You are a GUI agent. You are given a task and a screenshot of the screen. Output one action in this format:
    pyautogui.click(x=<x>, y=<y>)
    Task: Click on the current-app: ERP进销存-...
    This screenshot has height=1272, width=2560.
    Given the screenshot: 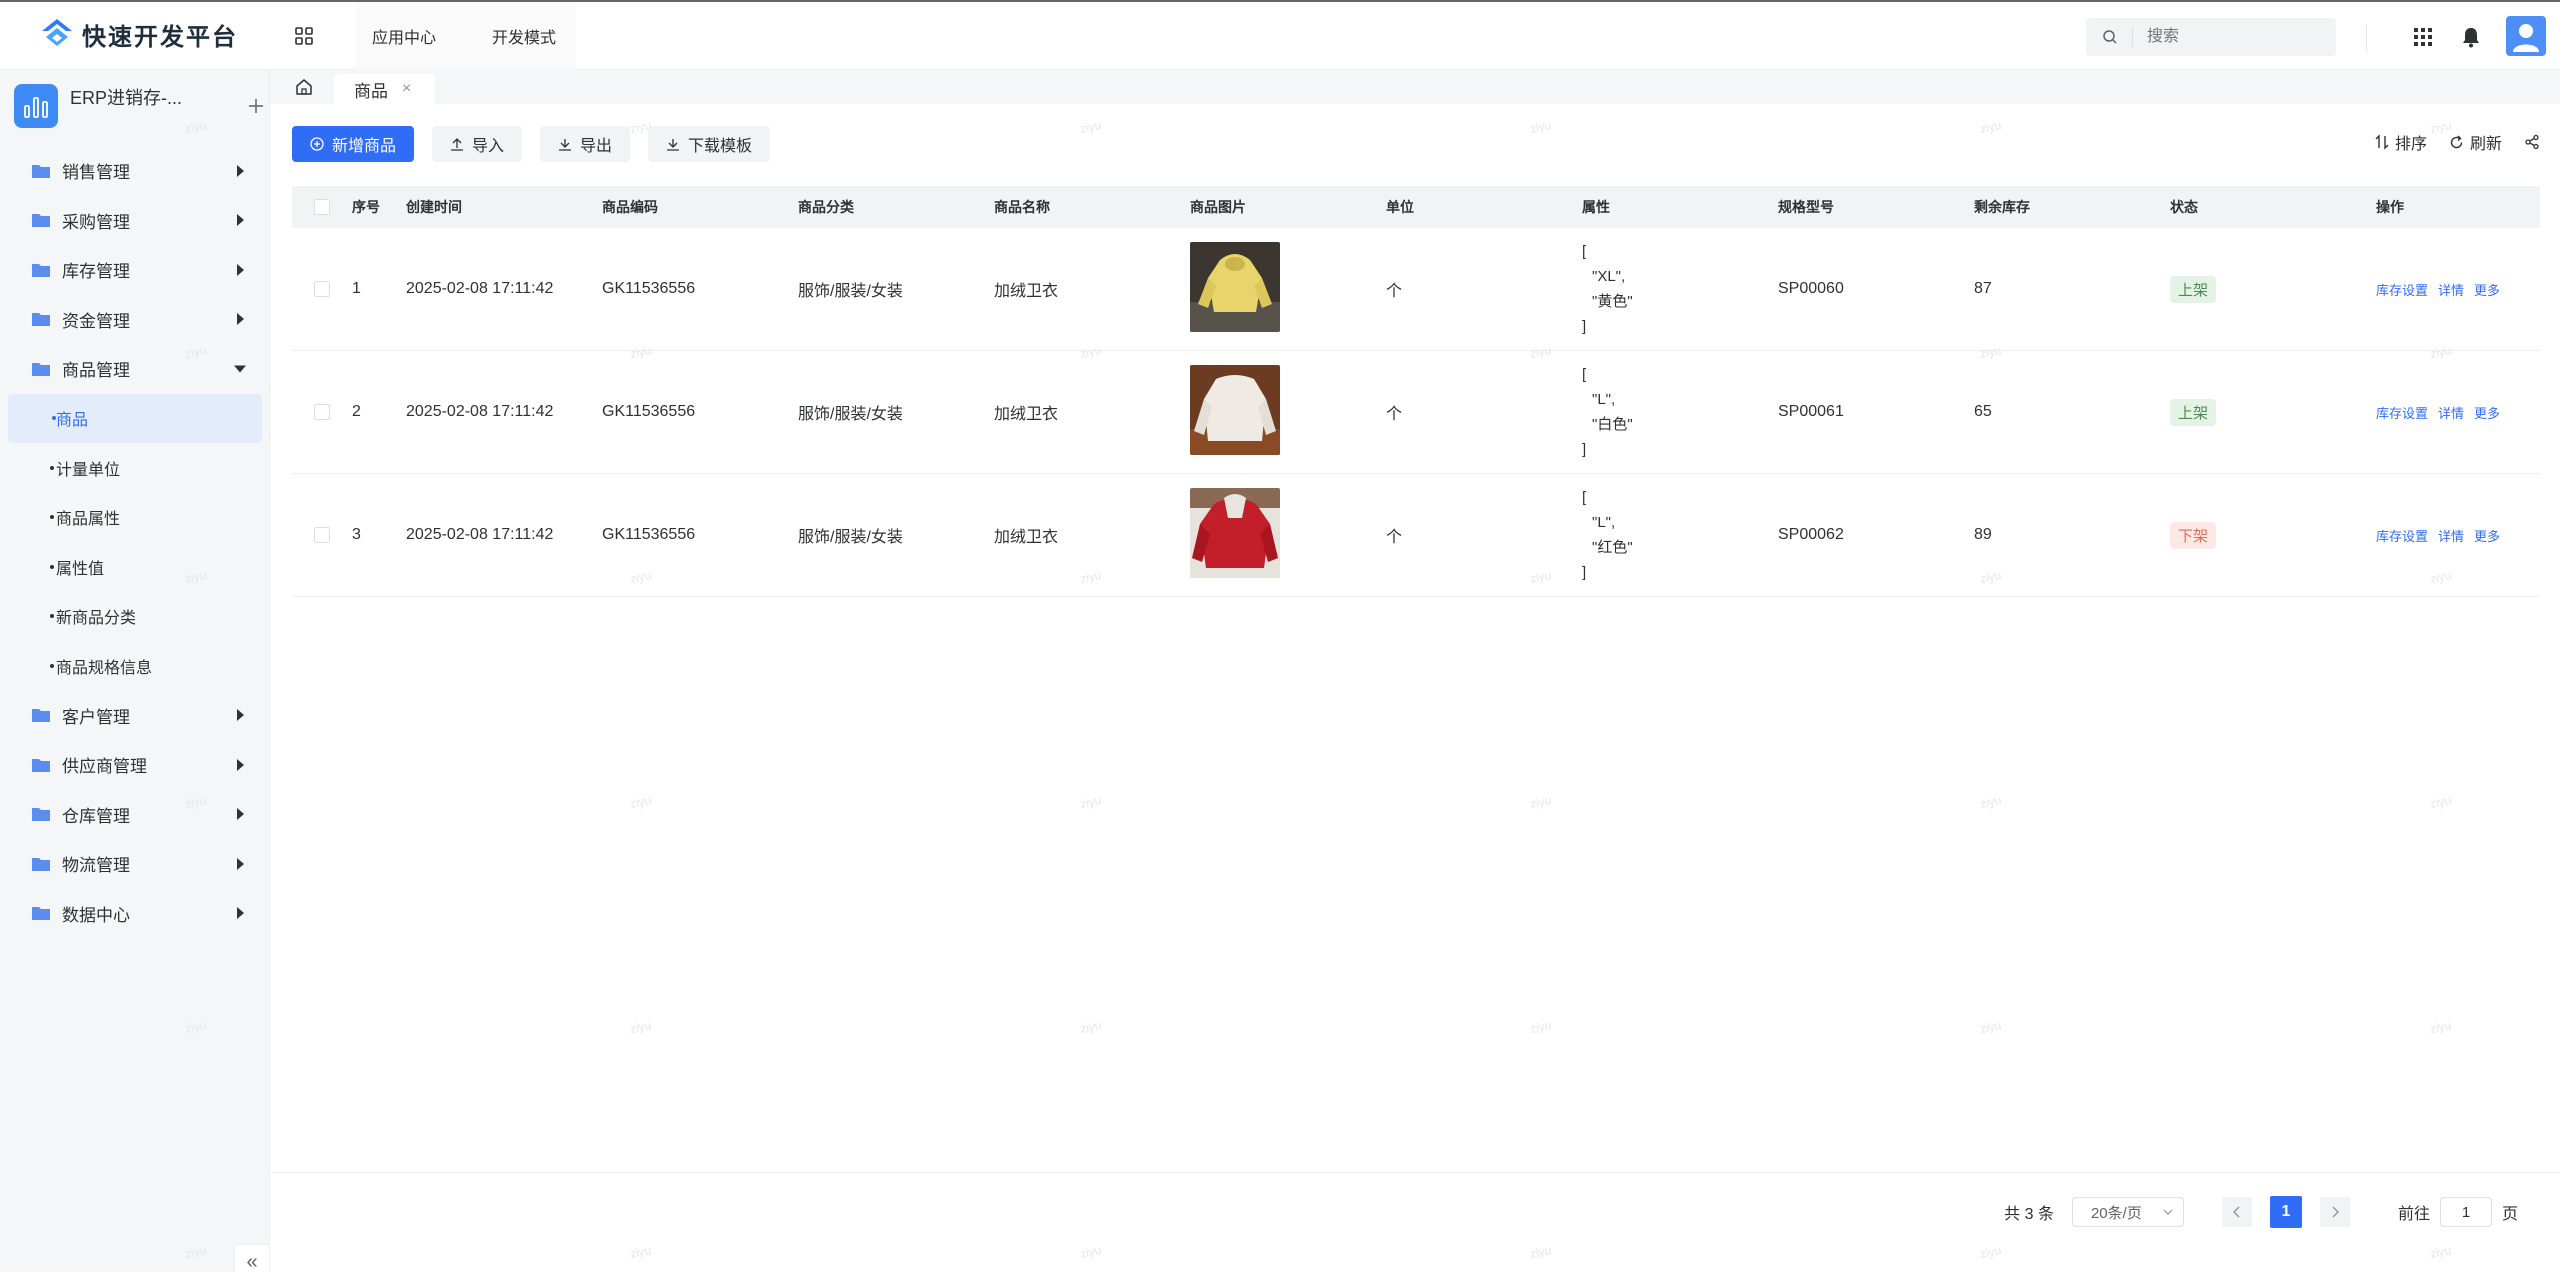 What is the action you would take?
    pyautogui.click(x=139, y=106)
    